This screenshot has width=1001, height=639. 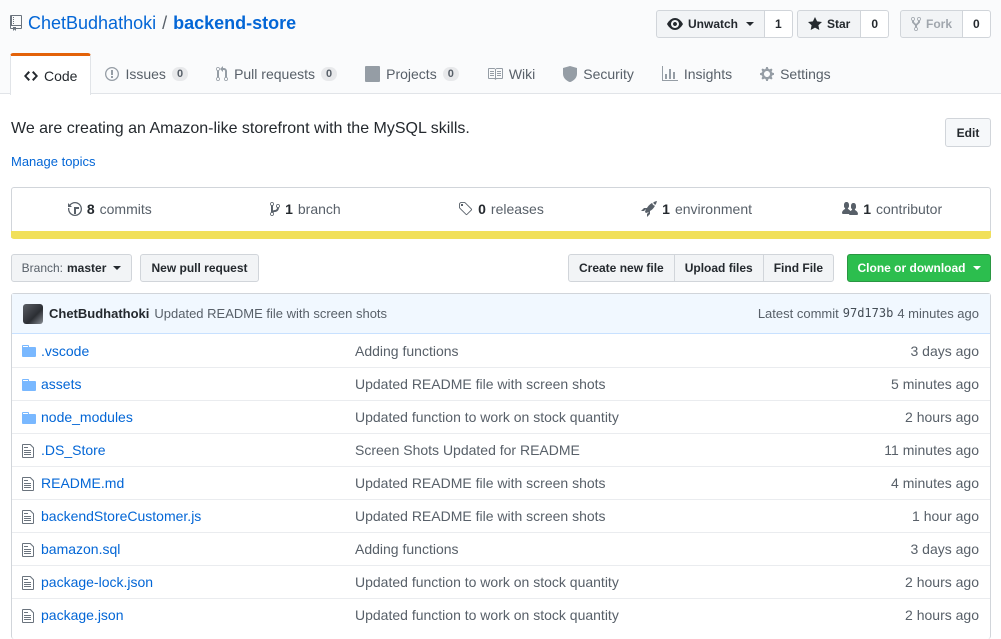 I want to click on commit-author: ChetBudhathoki, so click(x=99, y=313).